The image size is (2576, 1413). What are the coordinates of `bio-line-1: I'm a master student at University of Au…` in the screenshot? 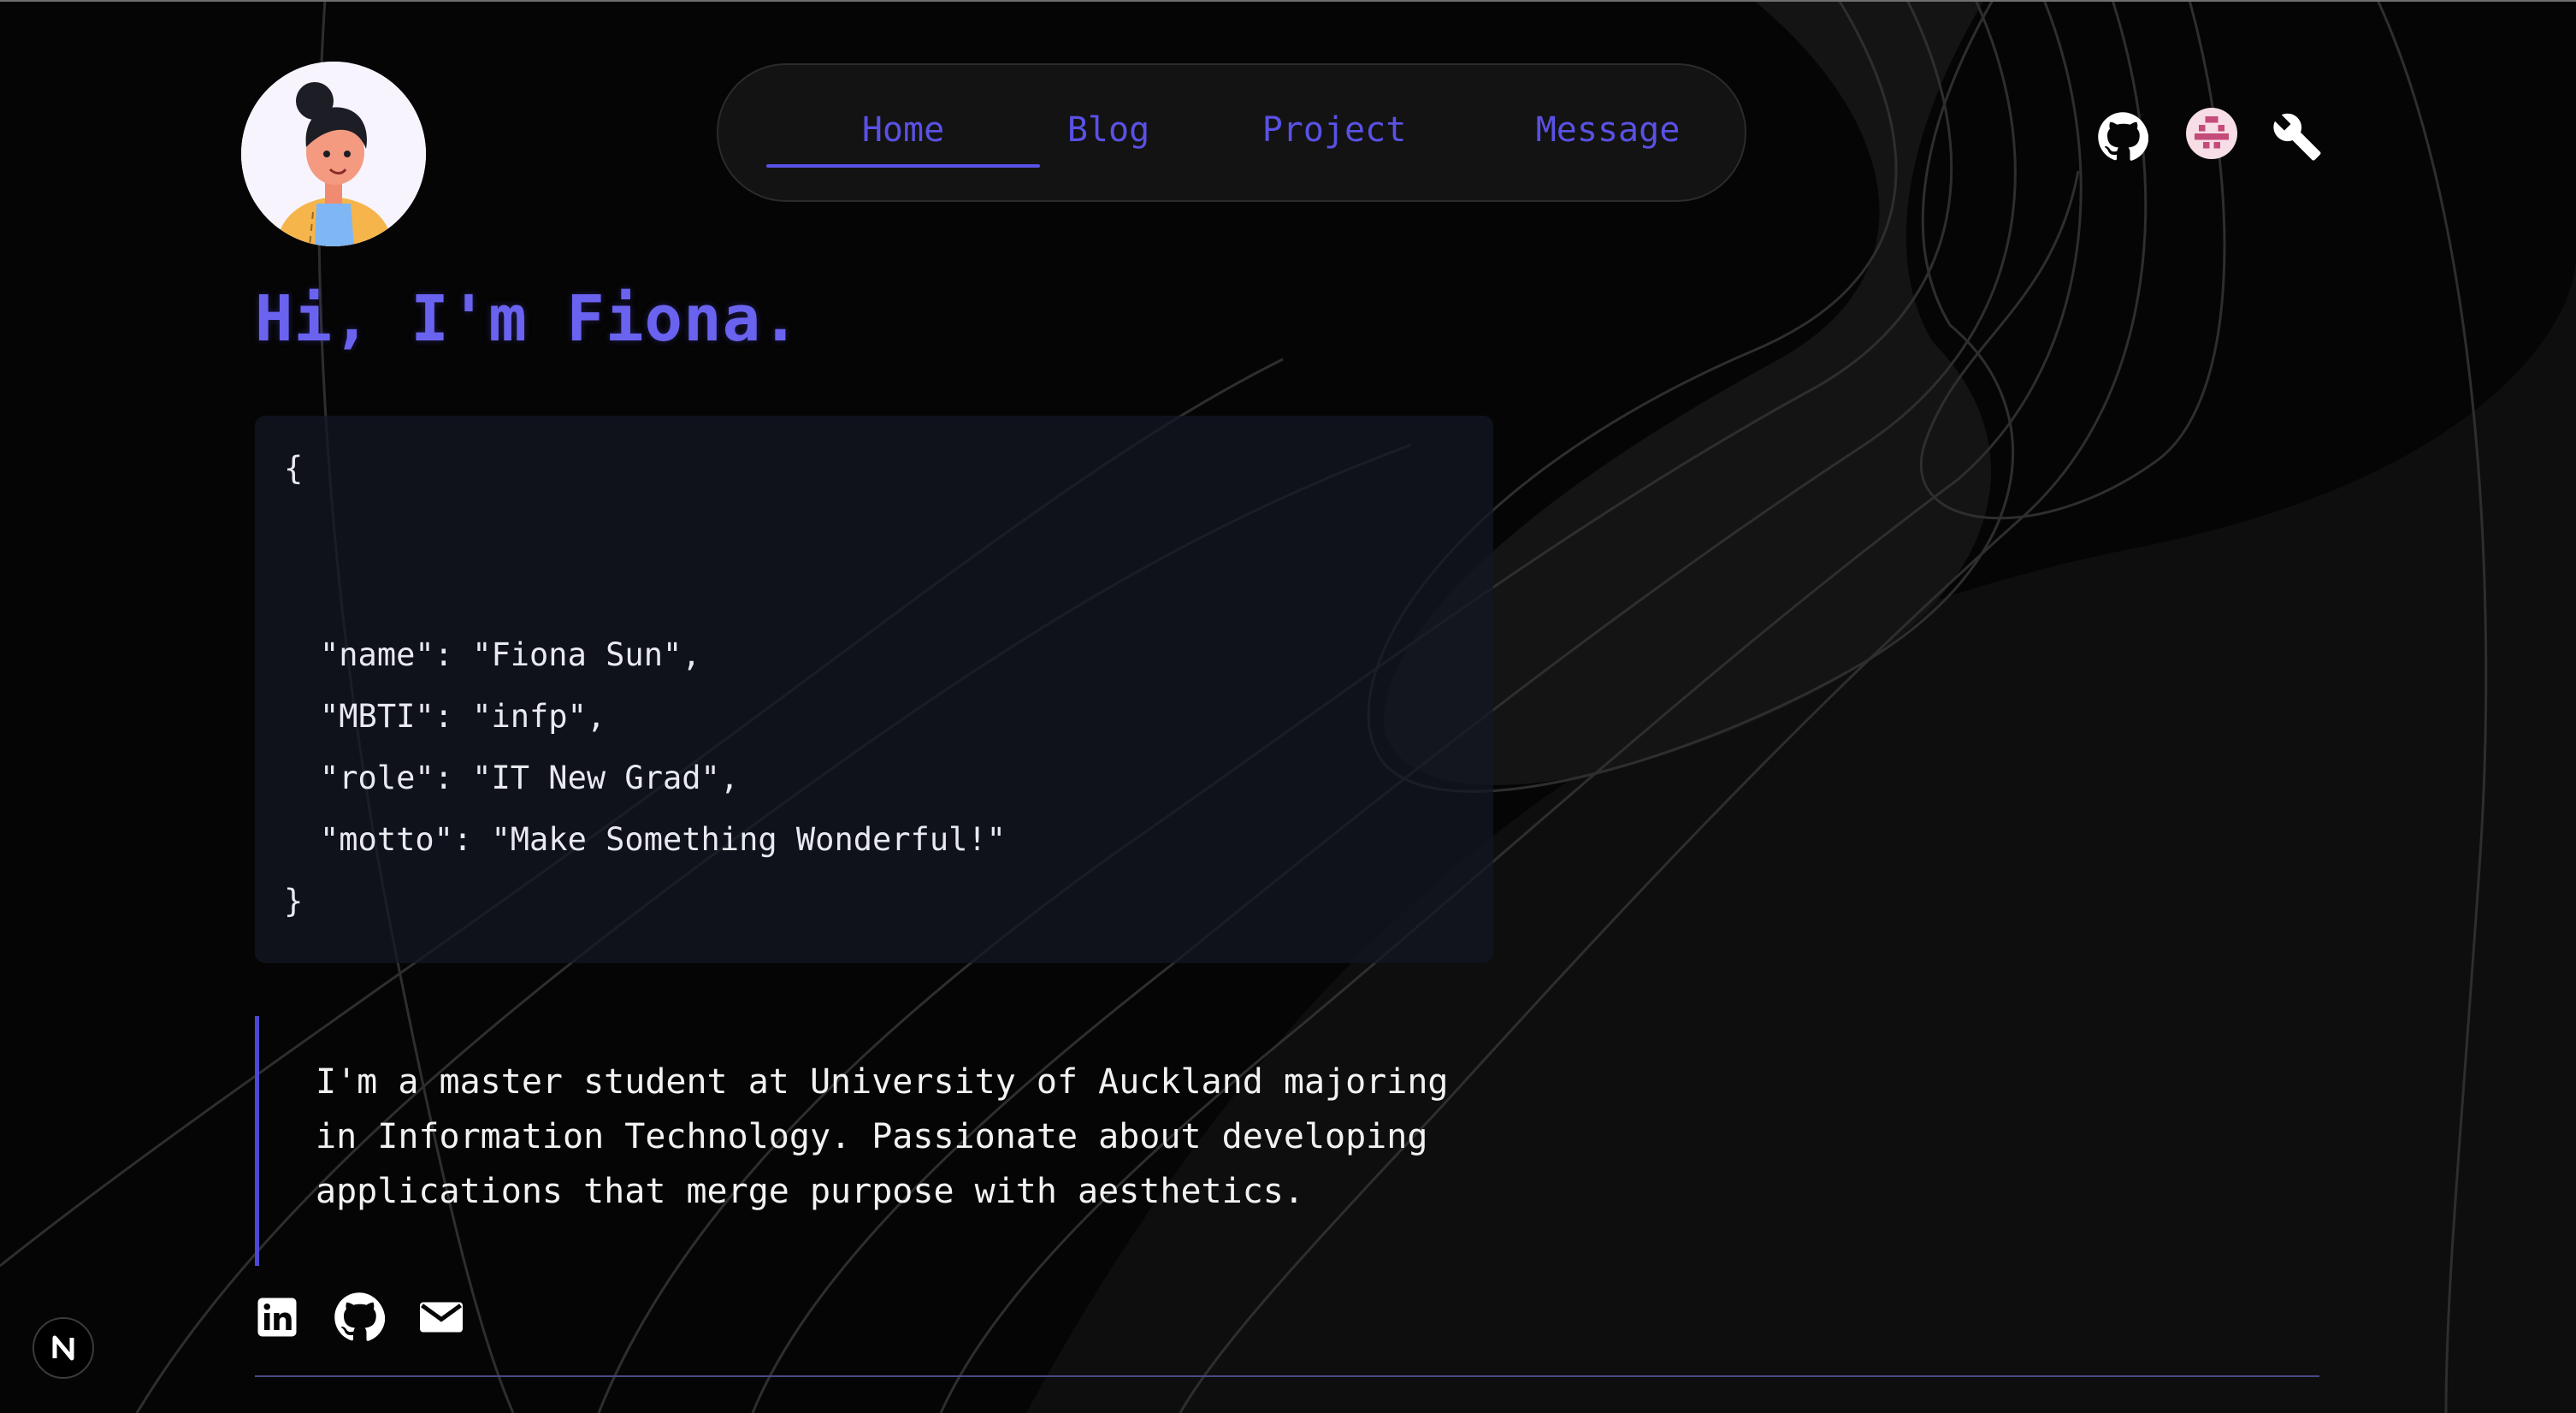 It's located at (882, 1082).